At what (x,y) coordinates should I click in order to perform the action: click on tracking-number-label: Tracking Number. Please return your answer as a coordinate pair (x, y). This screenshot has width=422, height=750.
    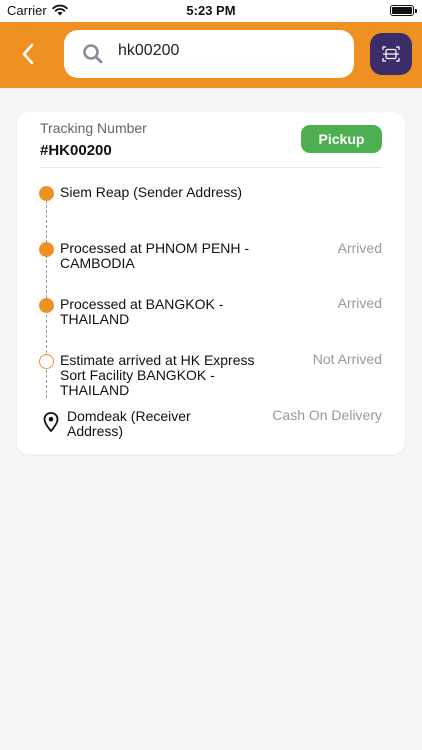
    Looking at the image, I should click on (93, 128).